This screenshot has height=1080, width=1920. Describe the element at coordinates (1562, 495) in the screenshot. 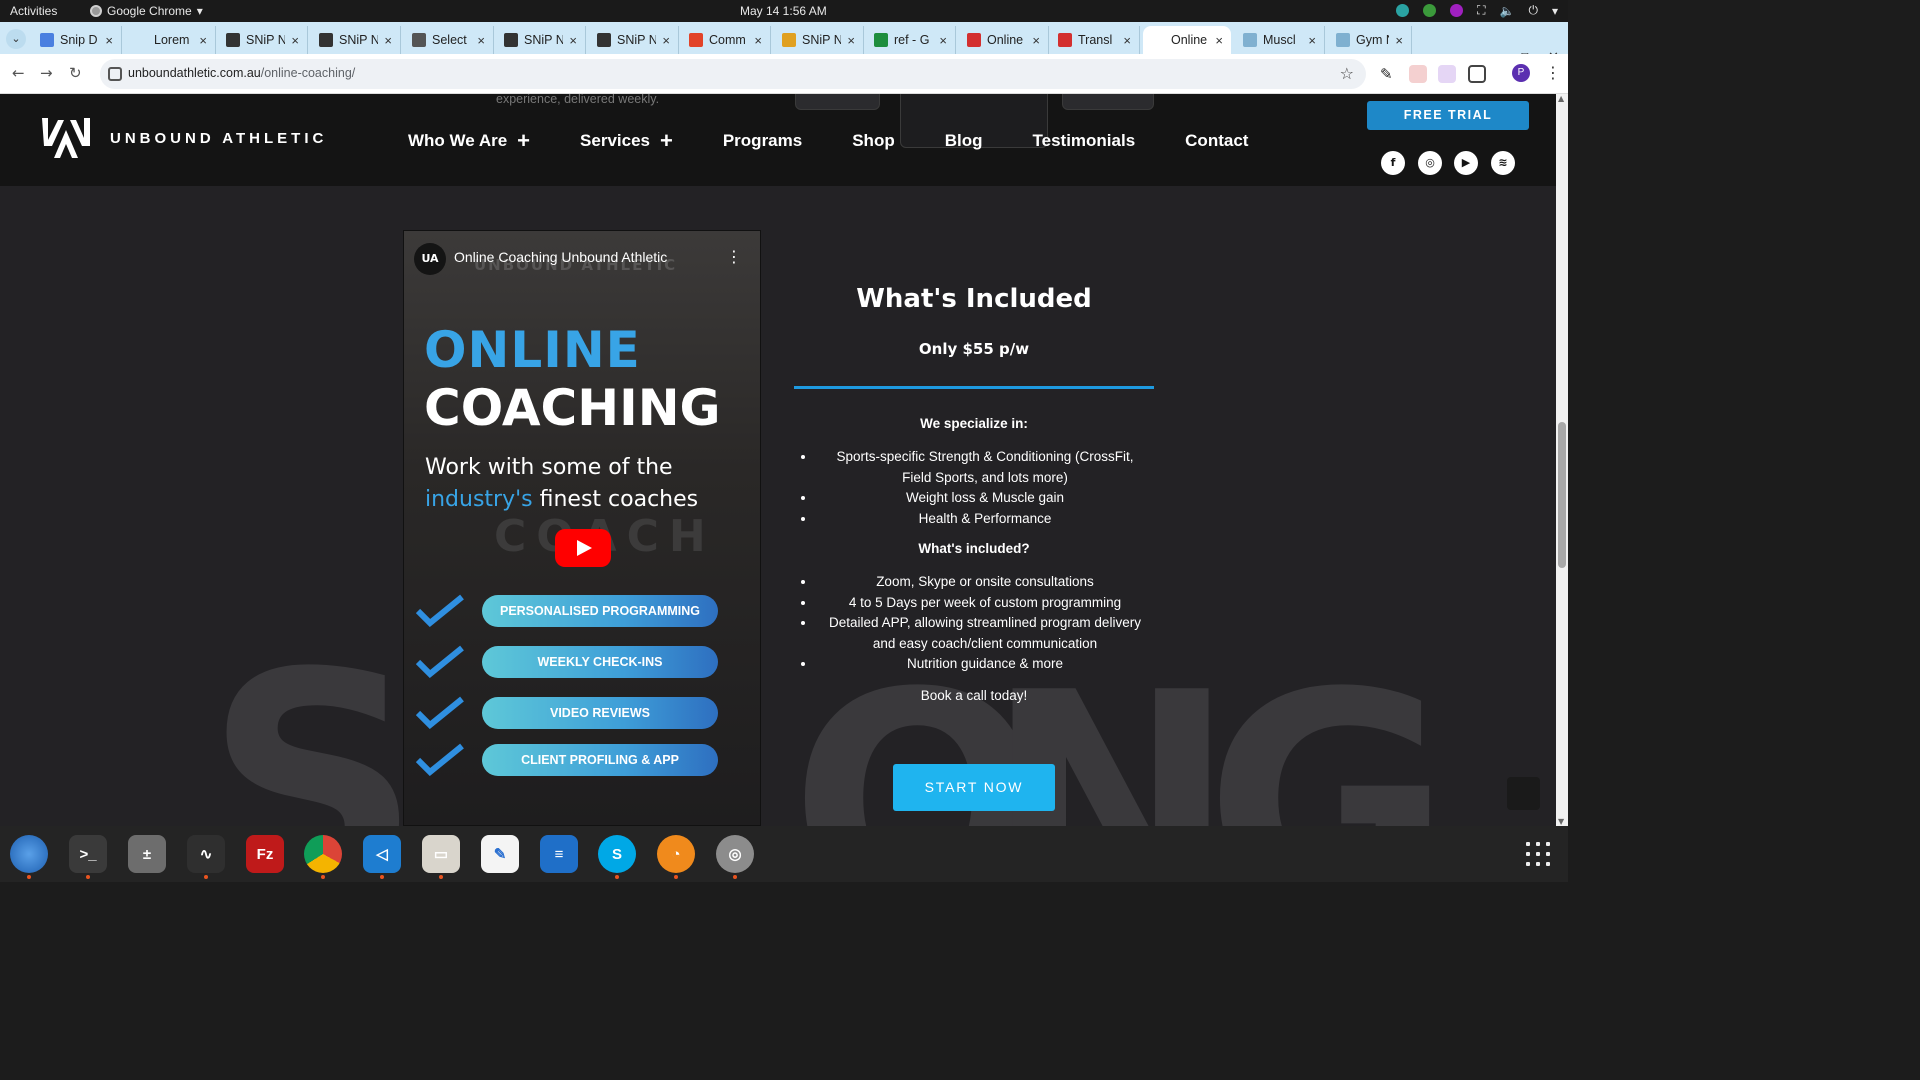

I see `scrollbar-thumb` at that location.